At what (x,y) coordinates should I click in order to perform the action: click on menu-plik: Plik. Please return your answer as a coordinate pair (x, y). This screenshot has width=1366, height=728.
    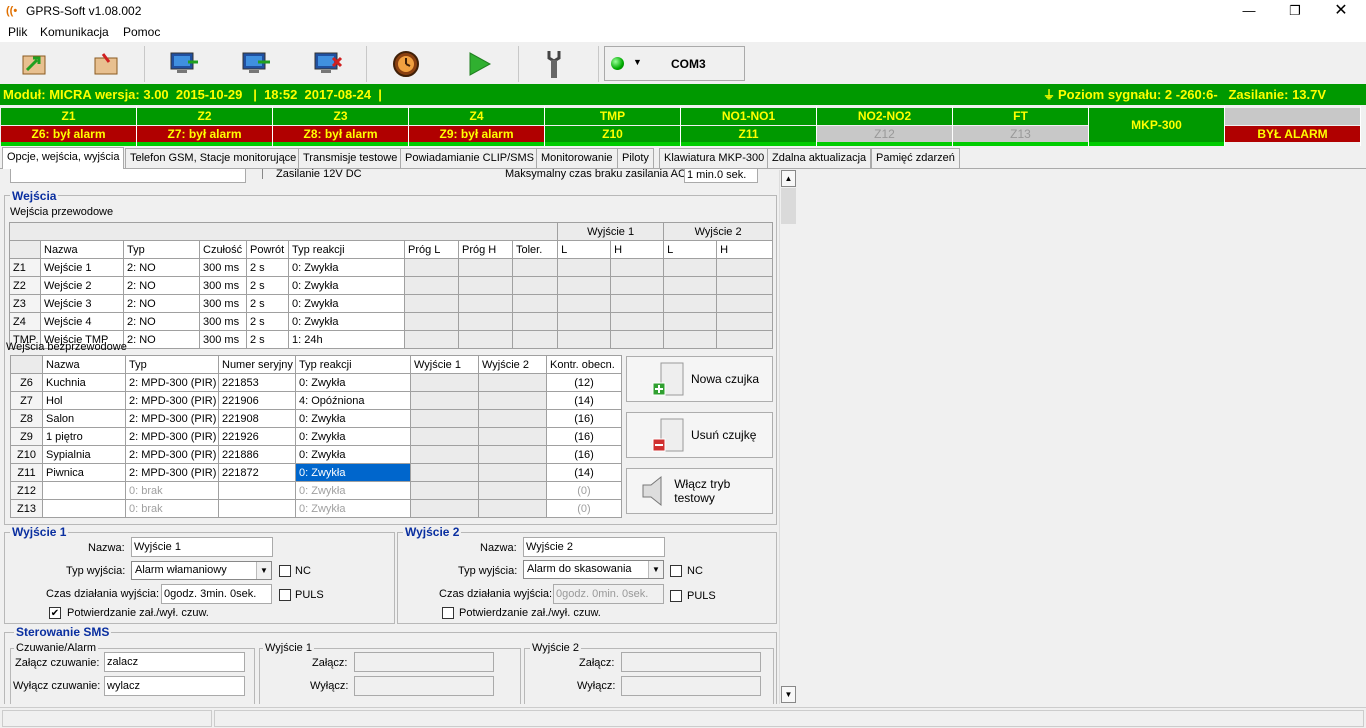
    Looking at the image, I should click on (17, 32).